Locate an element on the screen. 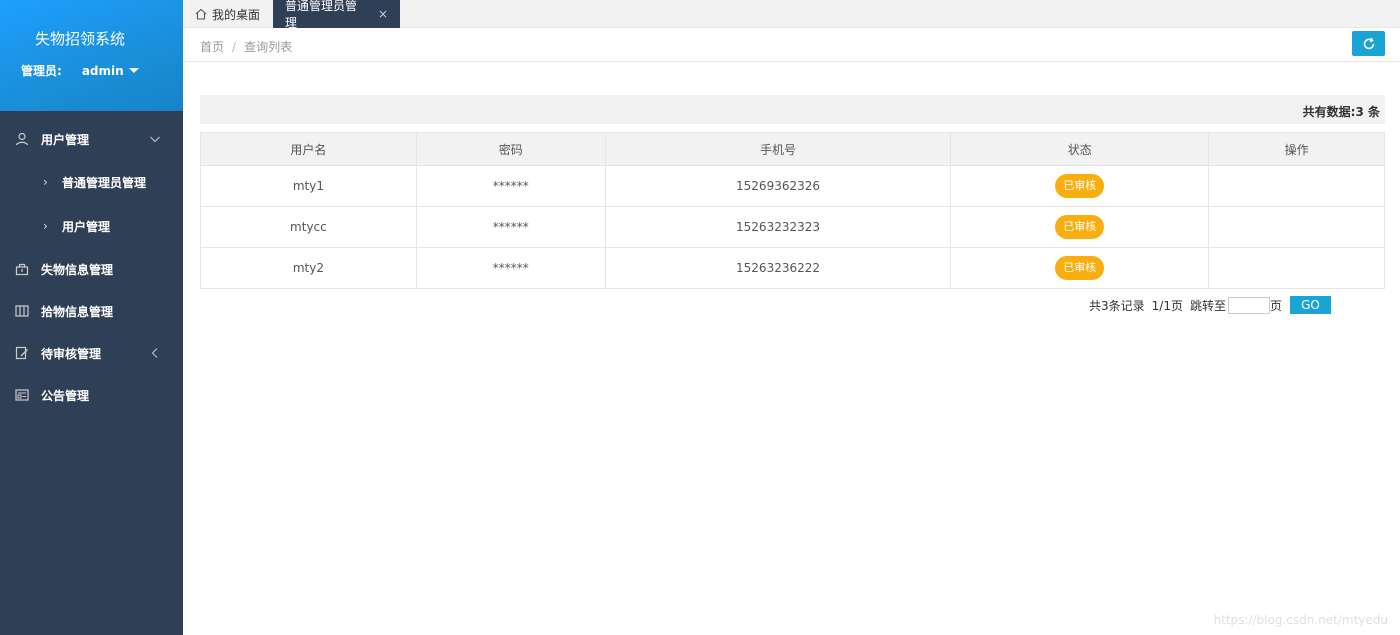  sidebar-item-pending-review: 待审核管理 is located at coordinates (91, 353).